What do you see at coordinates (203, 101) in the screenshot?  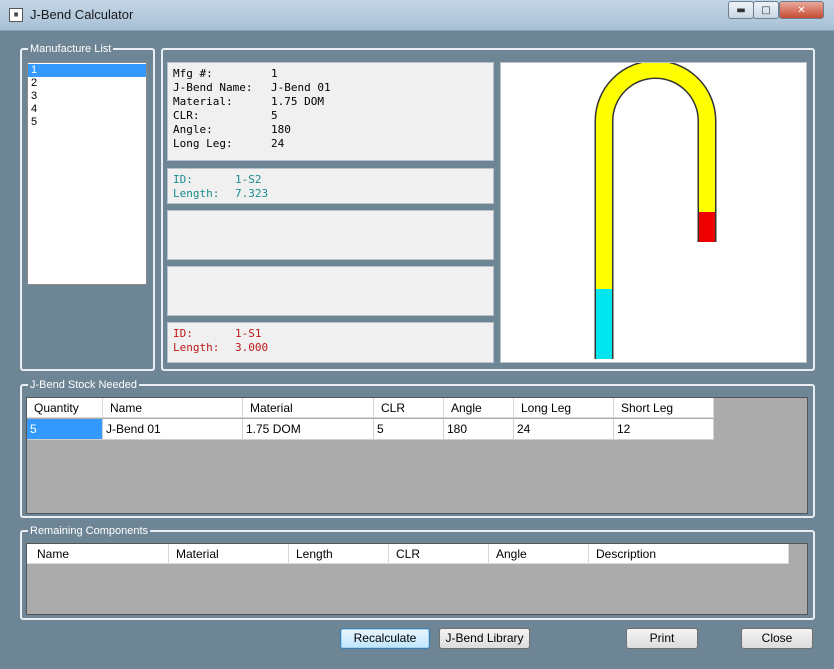 I see `detail-label: Material:` at bounding box center [203, 101].